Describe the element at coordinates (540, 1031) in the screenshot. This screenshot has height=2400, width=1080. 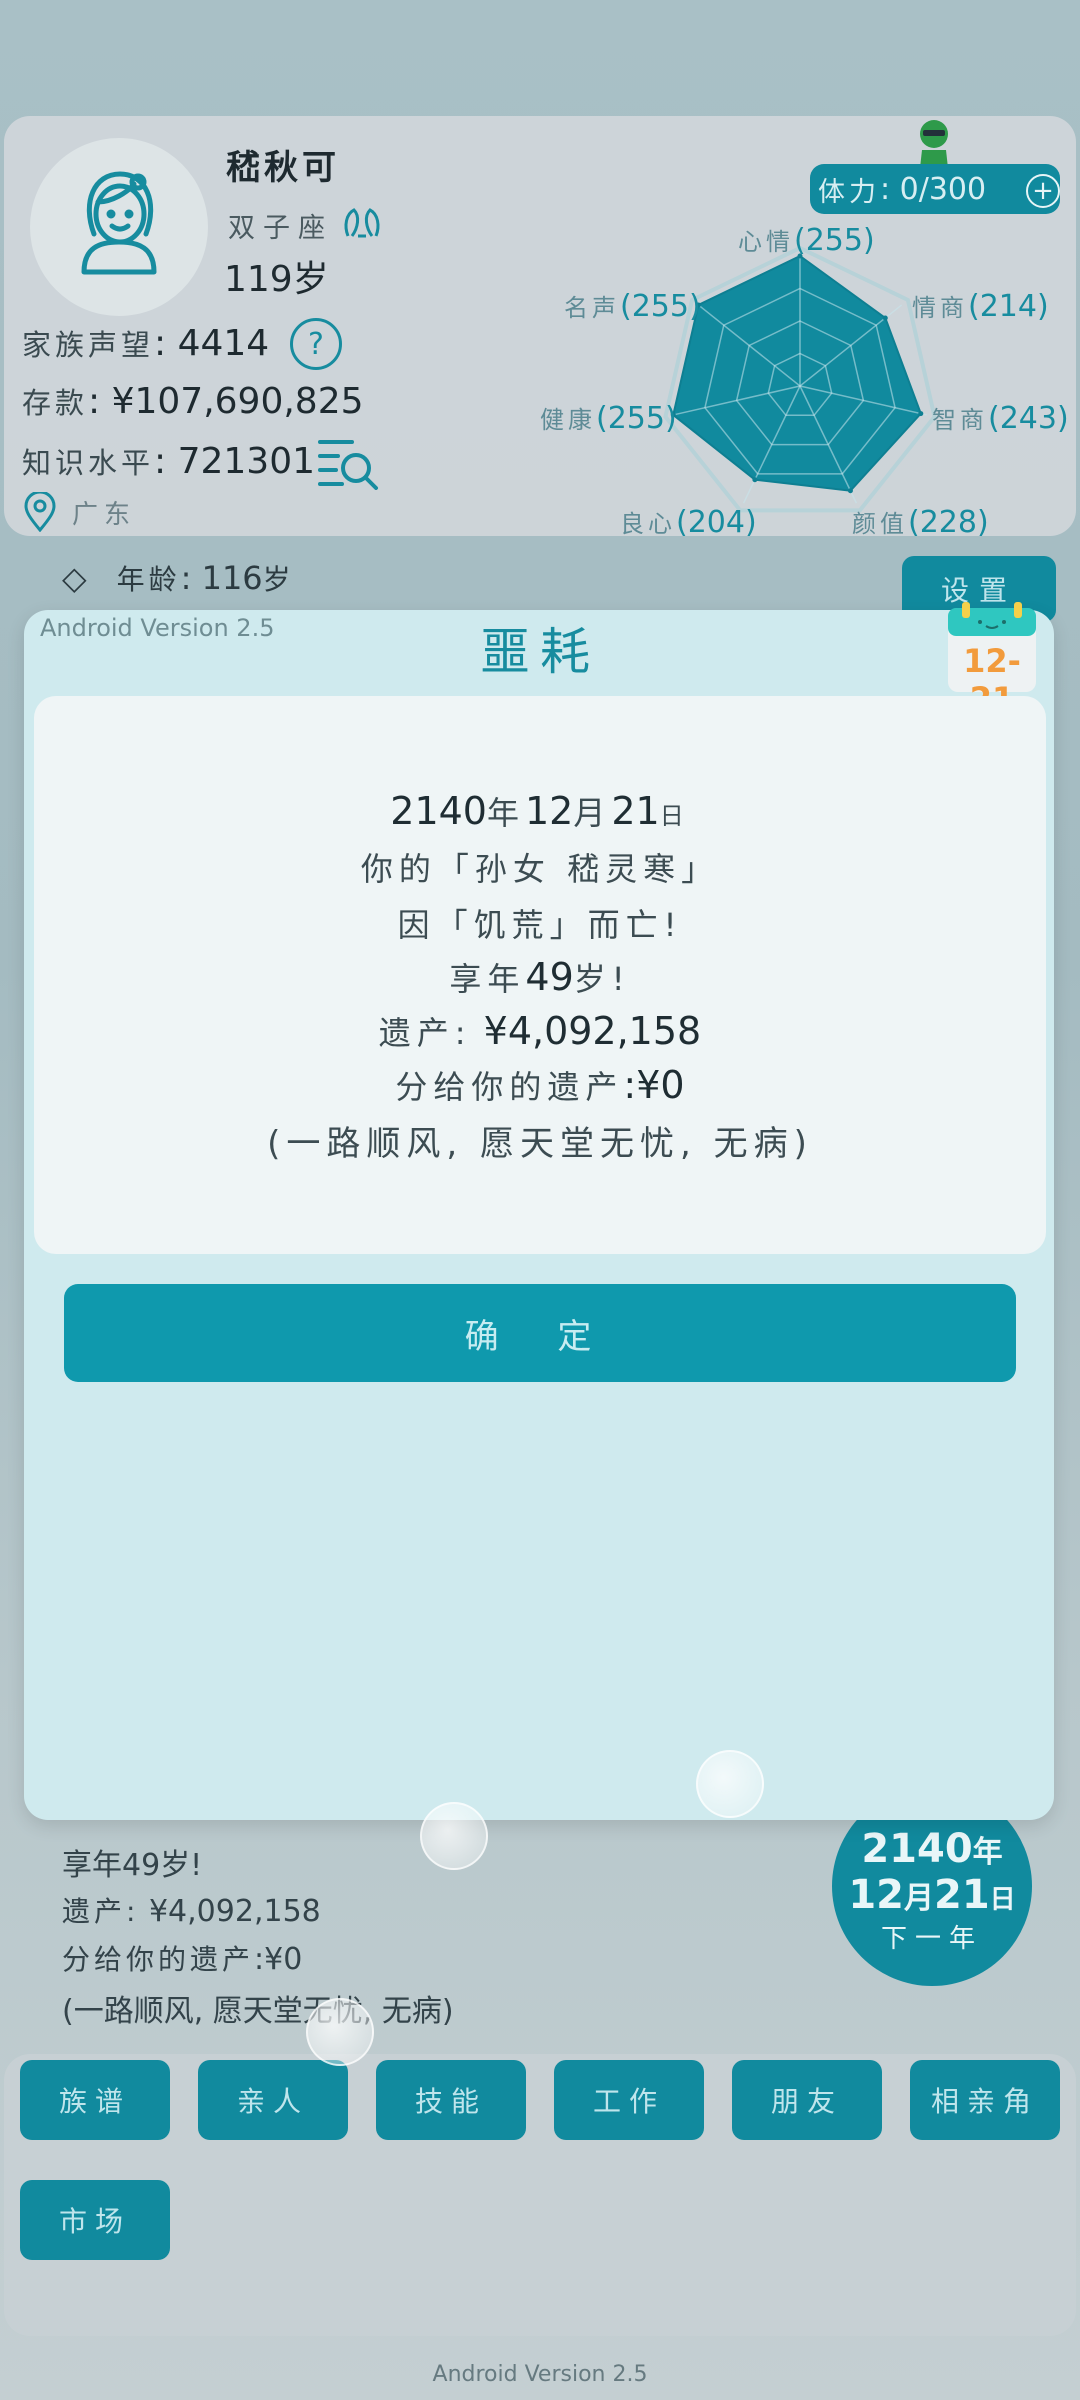
I see `message-inheritance: 遗产: ¥4,092,158` at that location.